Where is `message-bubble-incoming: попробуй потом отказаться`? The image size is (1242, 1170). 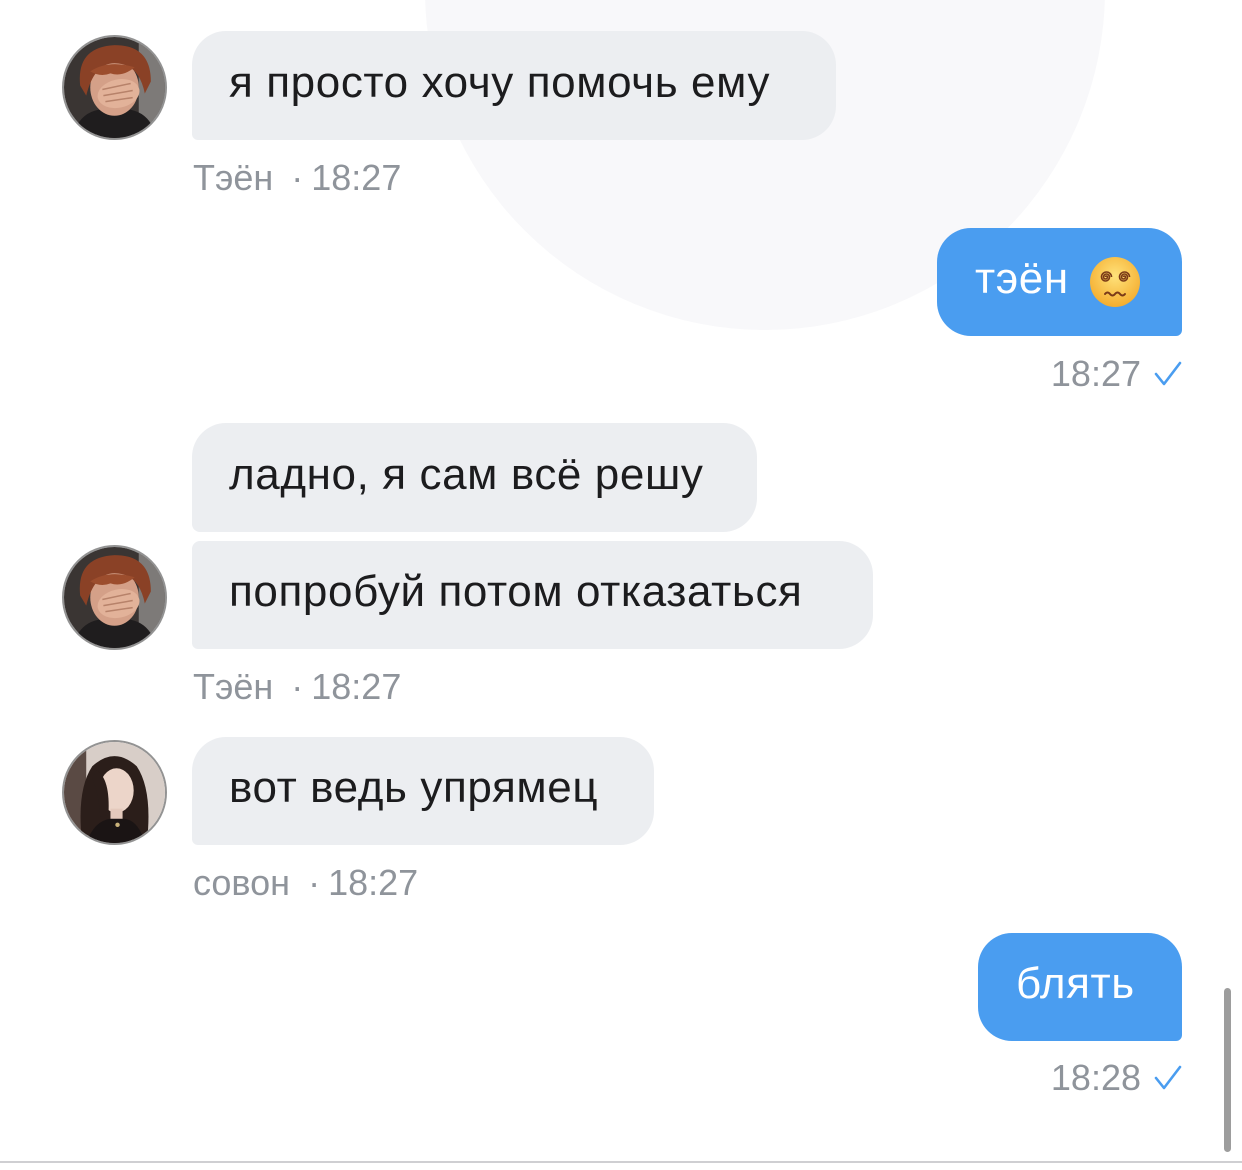 message-bubble-incoming: попробуй потом отказаться is located at coordinates (532, 595).